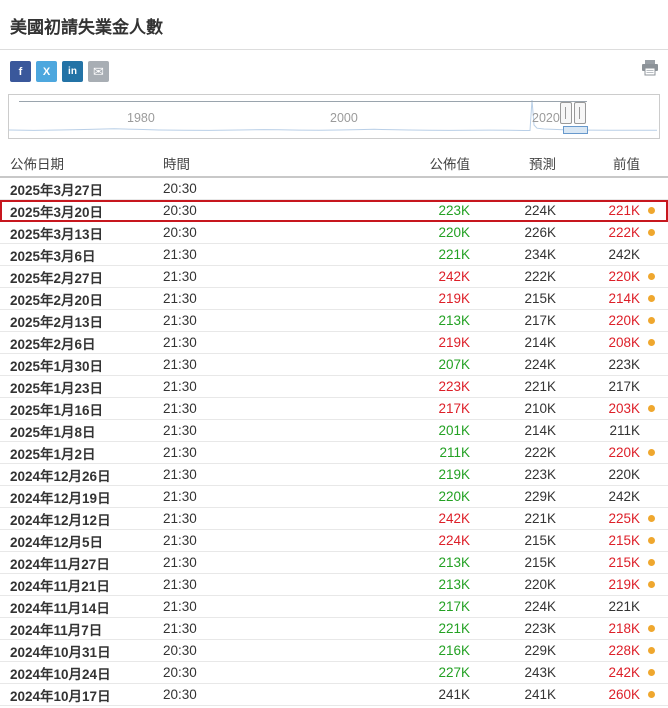  What do you see at coordinates (98, 71) in the screenshot?
I see `email-share-button: ✉` at bounding box center [98, 71].